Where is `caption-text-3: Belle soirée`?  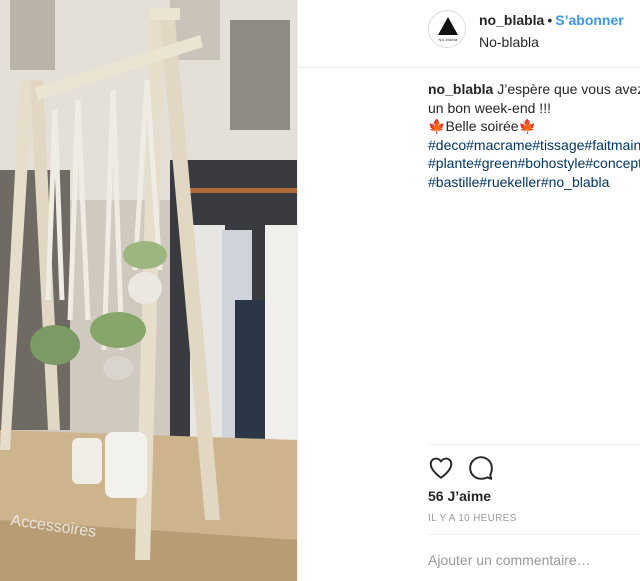 caption-text-3: Belle soirée is located at coordinates (482, 126).